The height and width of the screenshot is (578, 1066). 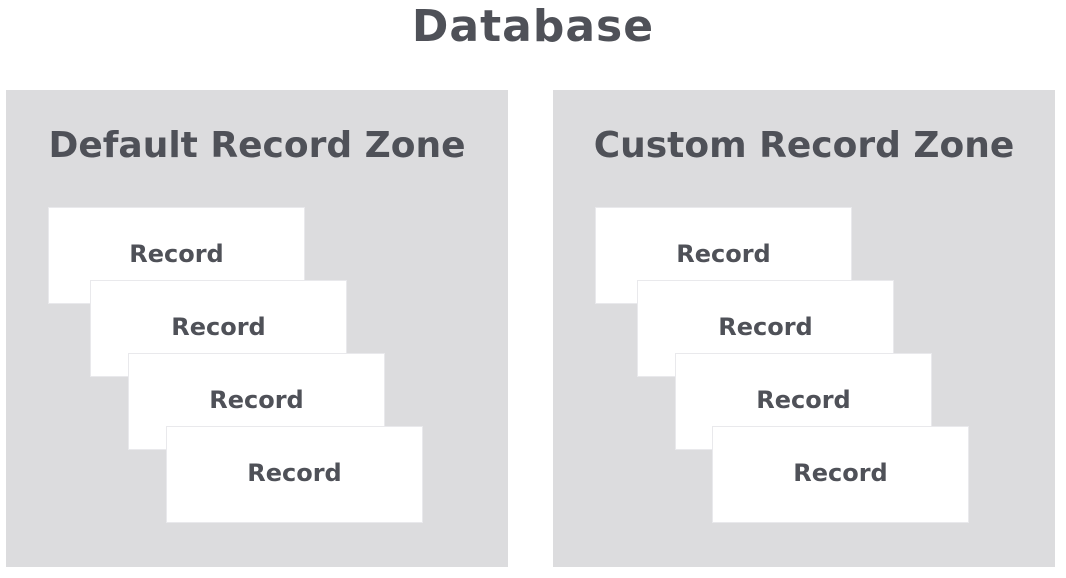 What do you see at coordinates (533, 26) in the screenshot?
I see `database-title: Database` at bounding box center [533, 26].